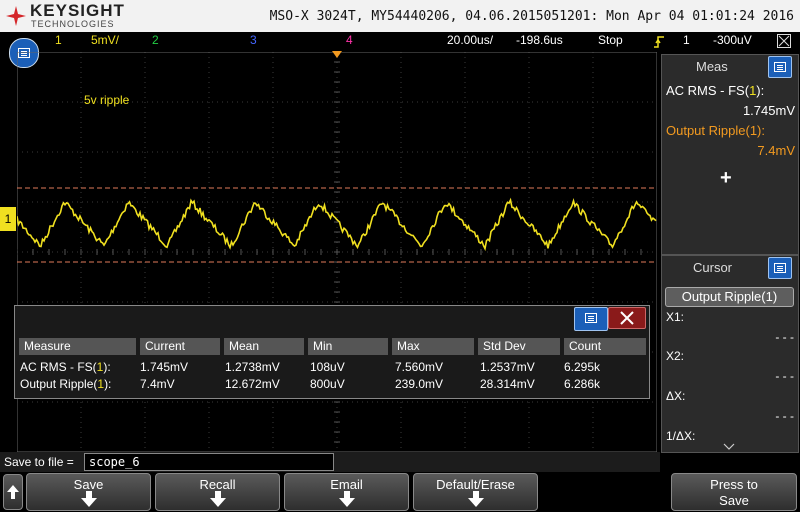  Describe the element at coordinates (470, 40) in the screenshot. I see `timebase-scale: 20.00us/` at that location.